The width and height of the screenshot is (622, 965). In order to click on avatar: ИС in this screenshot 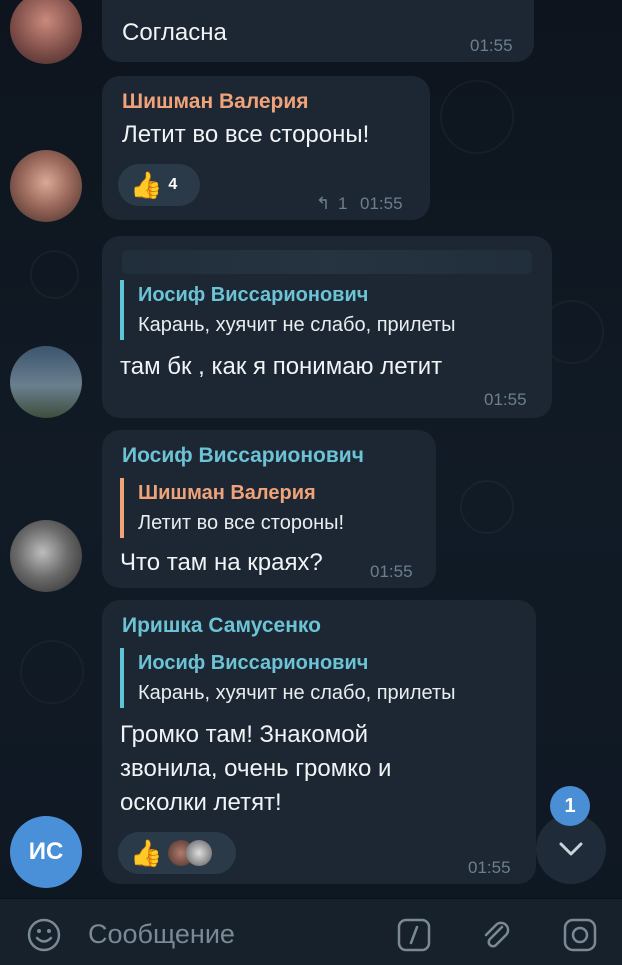, I will do `click(46, 852)`.